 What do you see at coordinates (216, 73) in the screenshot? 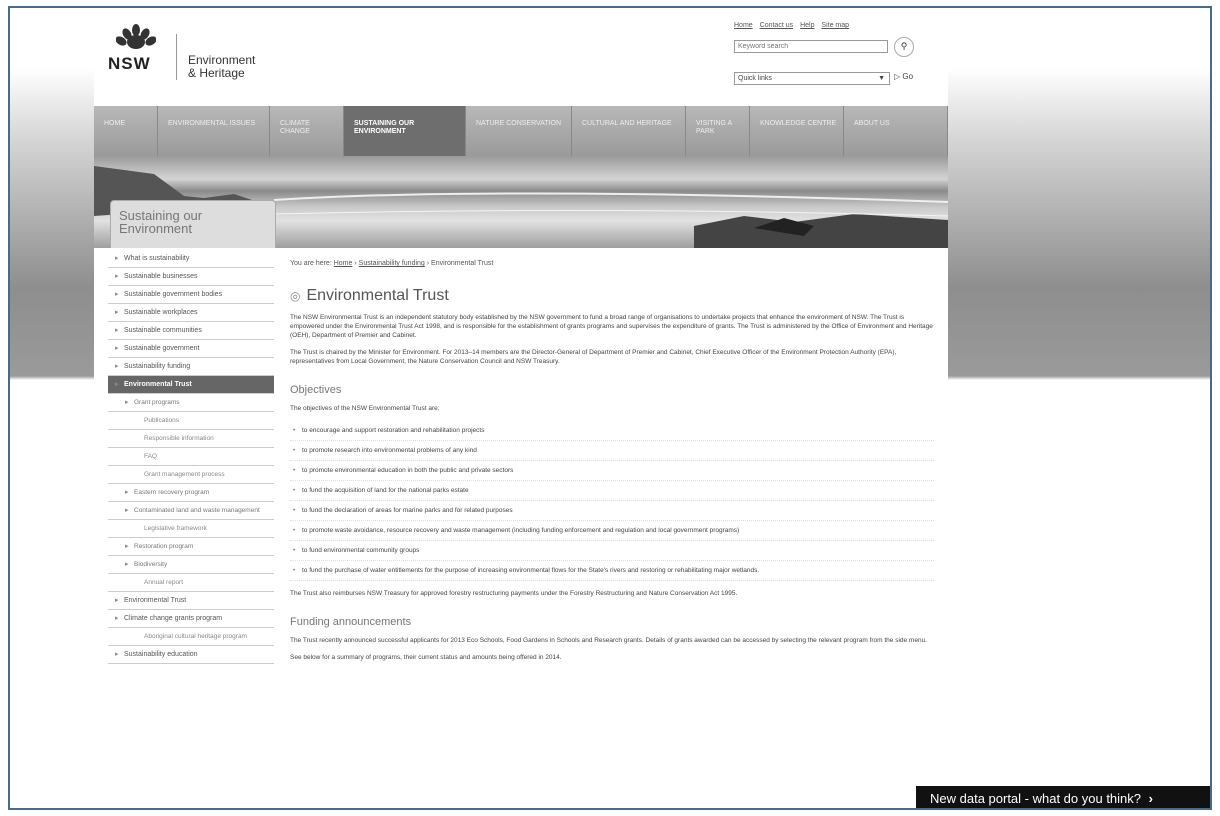
I see `brand-line-2: & Heritage` at bounding box center [216, 73].